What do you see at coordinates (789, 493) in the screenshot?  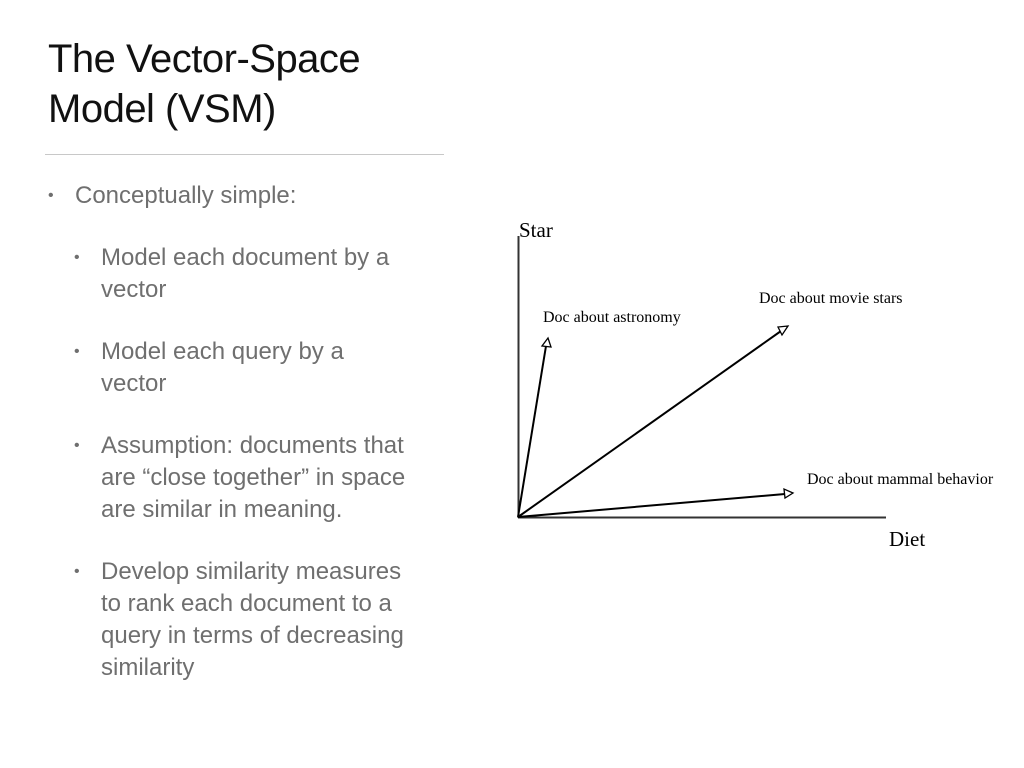 I see `vector-mammal-behavior-arrowhead` at bounding box center [789, 493].